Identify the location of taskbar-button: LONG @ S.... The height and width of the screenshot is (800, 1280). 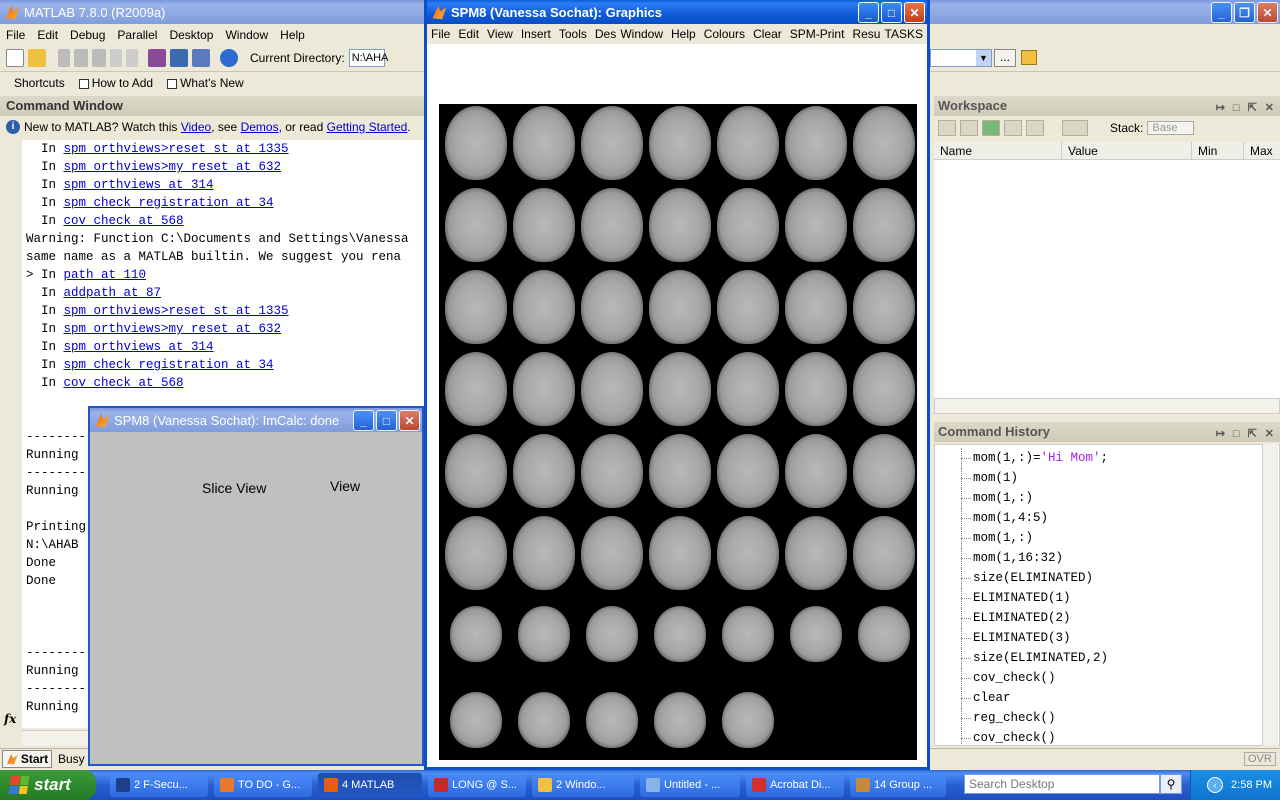
(477, 785).